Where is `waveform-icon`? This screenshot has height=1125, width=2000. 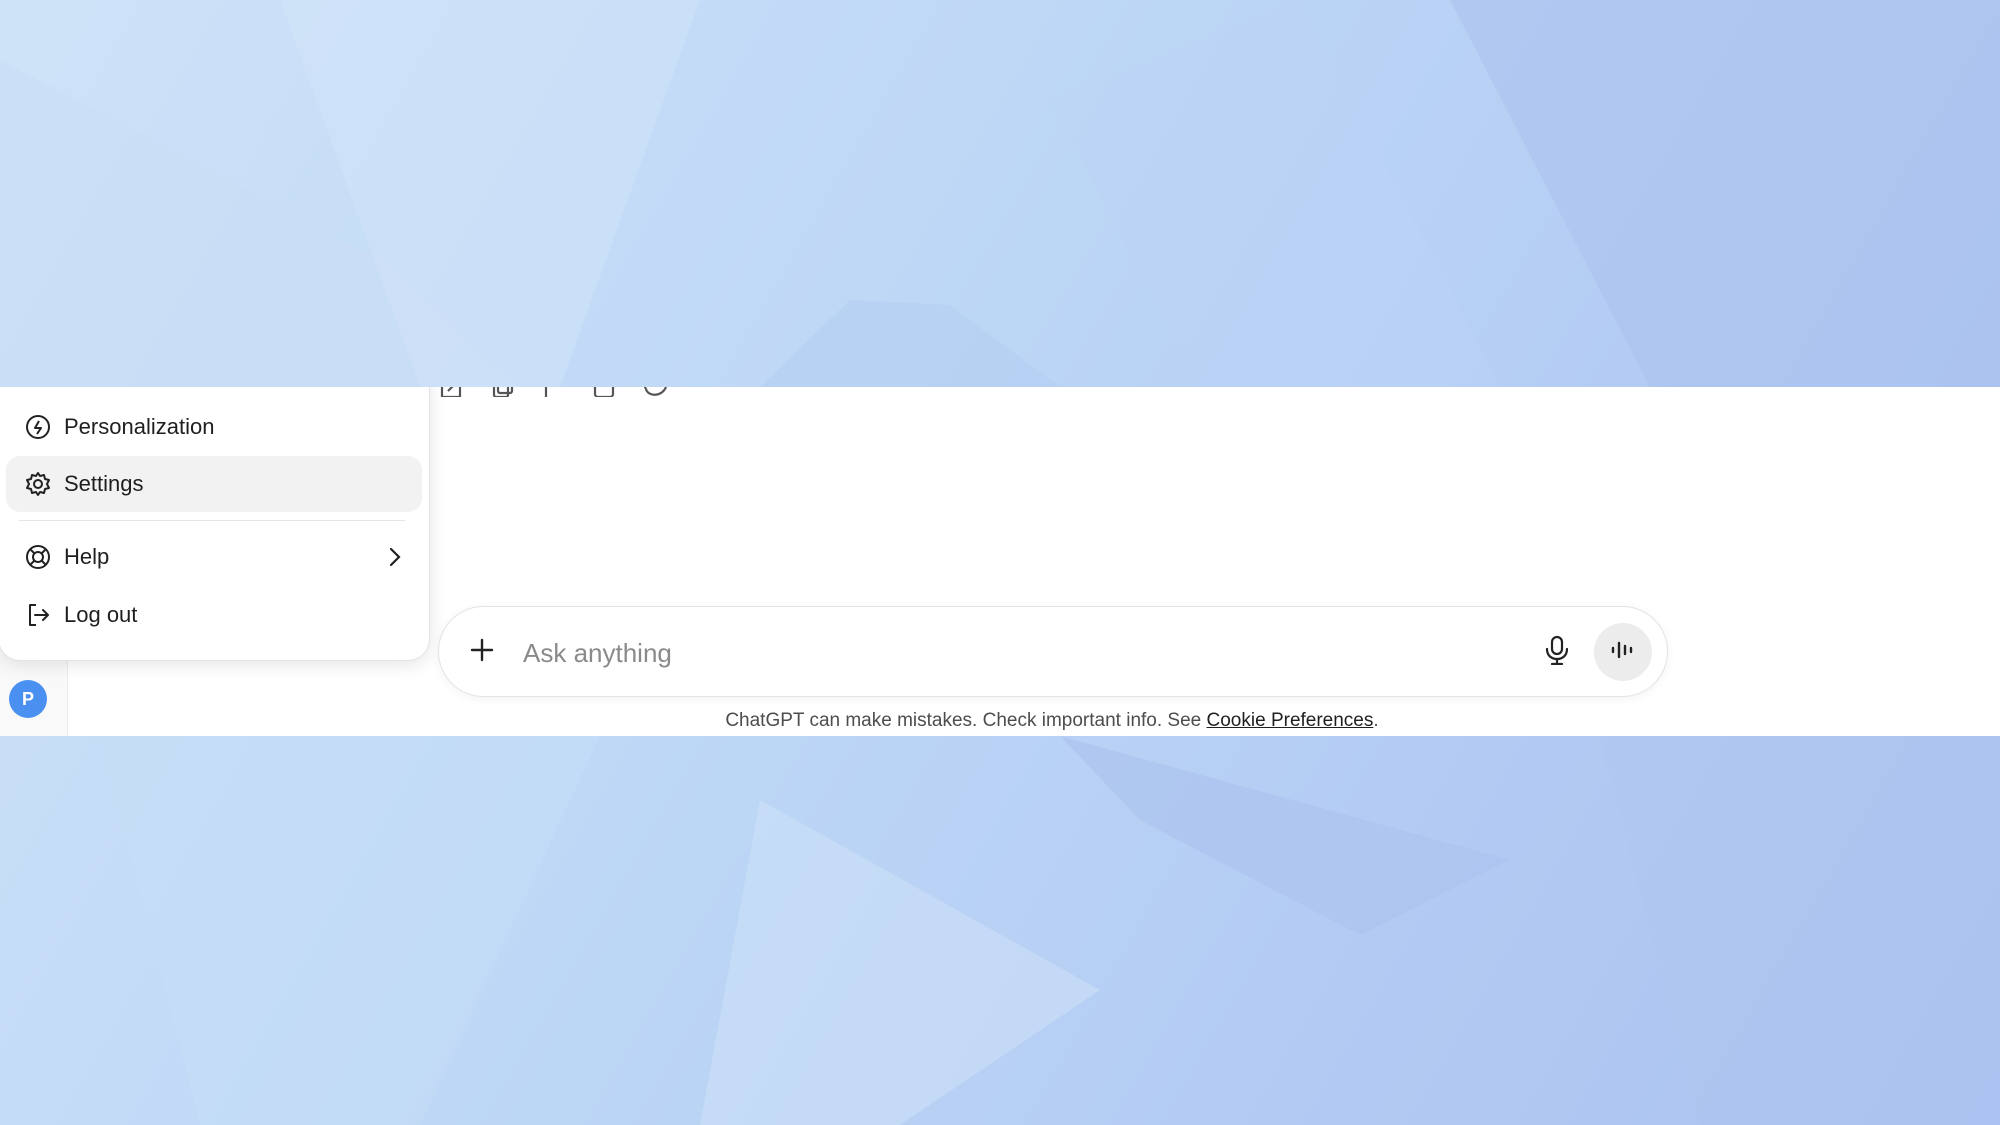 waveform-icon is located at coordinates (1623, 652).